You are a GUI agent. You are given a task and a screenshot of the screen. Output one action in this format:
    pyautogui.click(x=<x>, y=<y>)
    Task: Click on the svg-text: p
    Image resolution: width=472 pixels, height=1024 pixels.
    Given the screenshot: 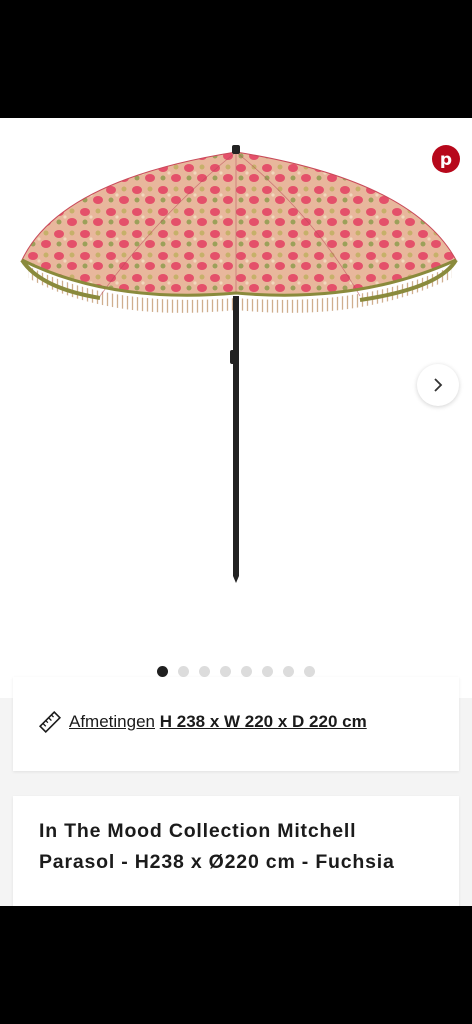 What is the action you would take?
    pyautogui.click(x=446, y=159)
    